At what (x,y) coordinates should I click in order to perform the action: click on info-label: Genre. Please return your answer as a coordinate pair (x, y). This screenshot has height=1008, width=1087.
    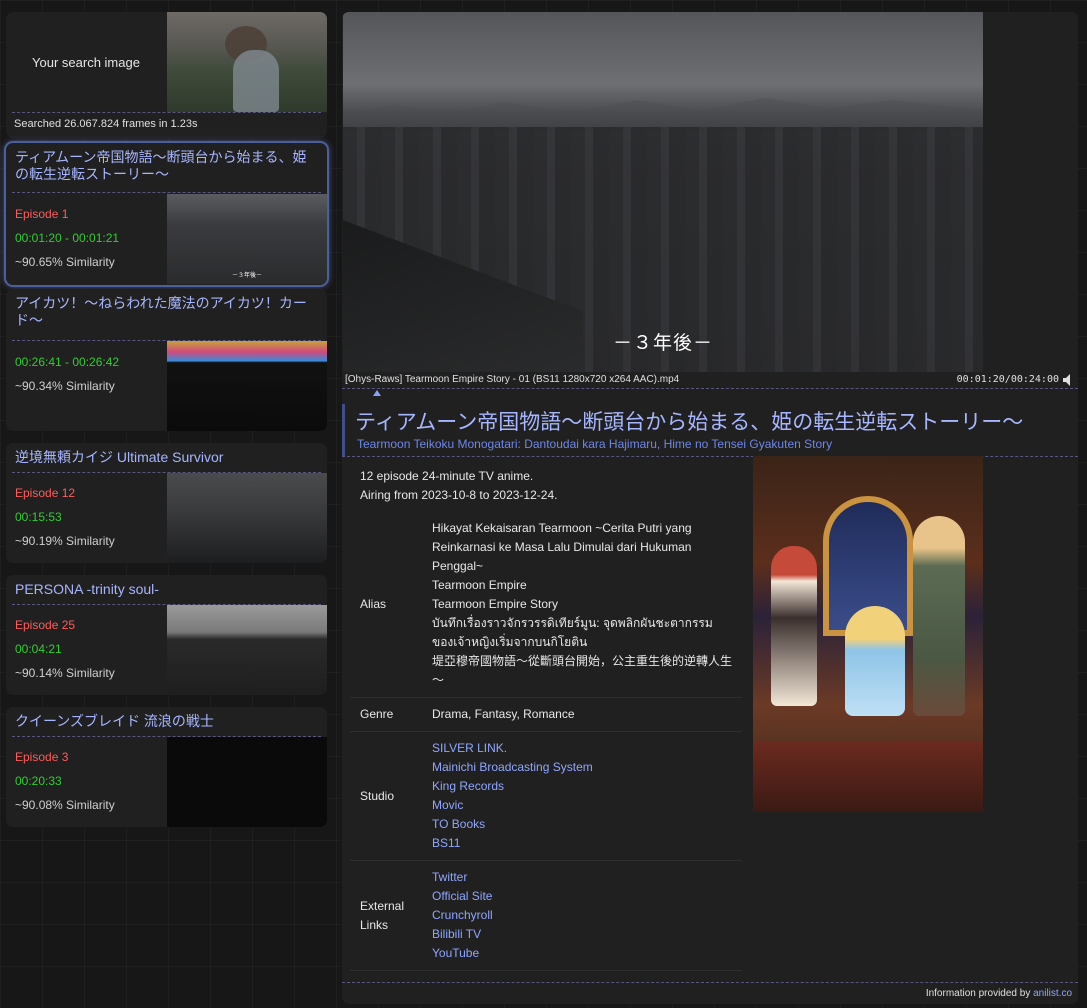
    Looking at the image, I should click on (386, 714).